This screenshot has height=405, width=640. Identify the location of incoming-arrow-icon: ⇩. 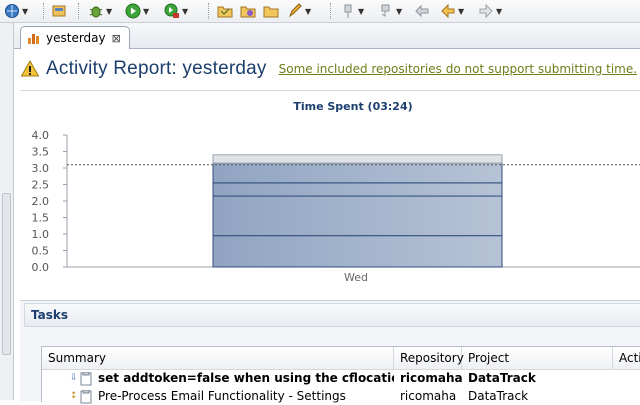
(74, 378).